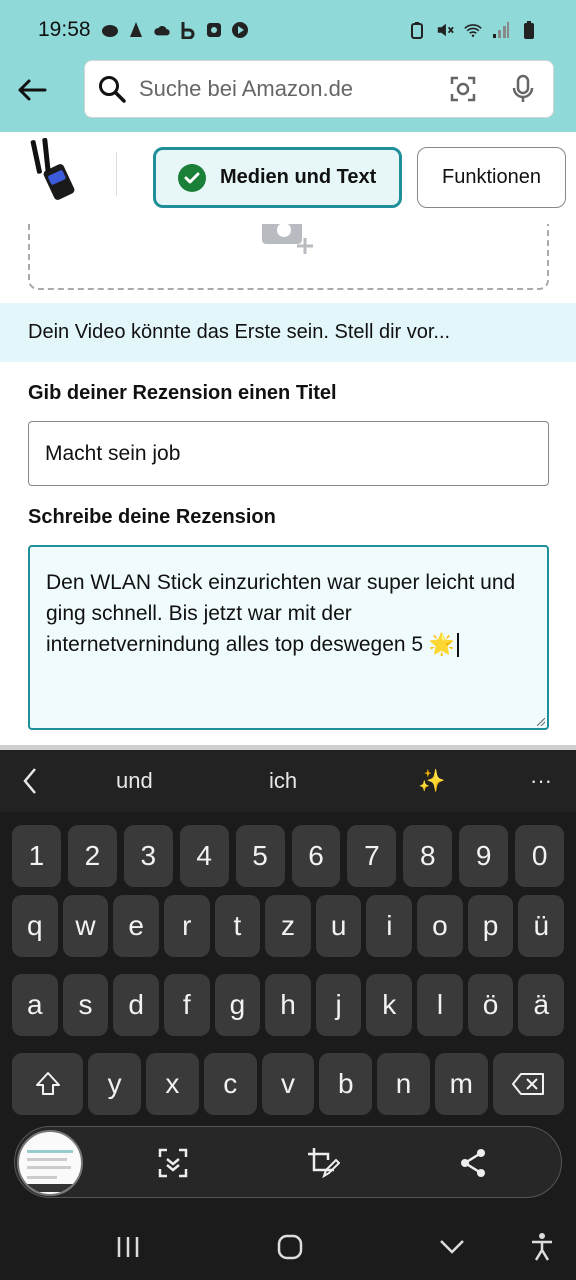 The height and width of the screenshot is (1280, 576). Describe the element at coordinates (277, 177) in the screenshot. I see `tab-media-and-text: Medien und Text` at that location.